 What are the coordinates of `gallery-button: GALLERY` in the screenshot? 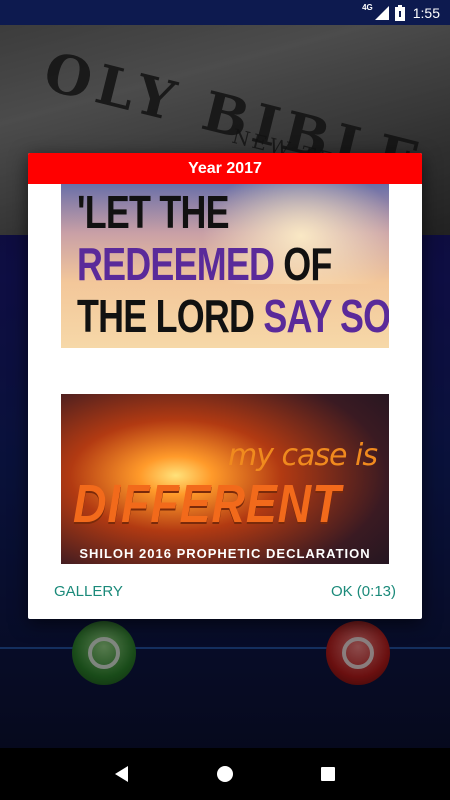 It's located at (88, 591).